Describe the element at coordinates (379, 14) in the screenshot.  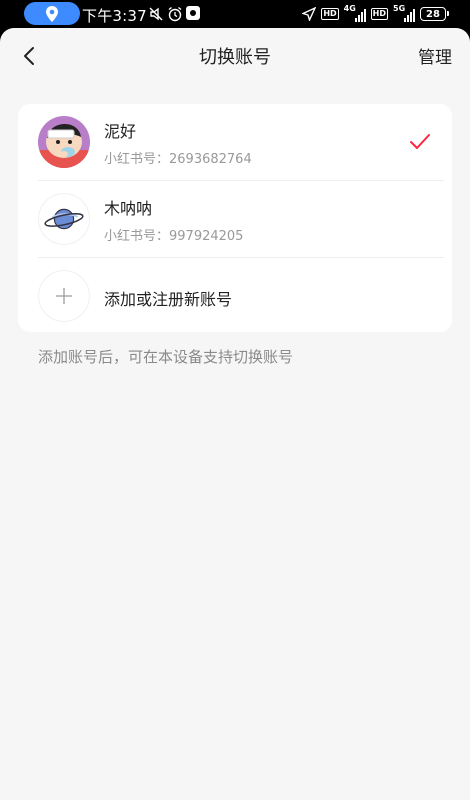
I see `hd-badge-2: HD` at that location.